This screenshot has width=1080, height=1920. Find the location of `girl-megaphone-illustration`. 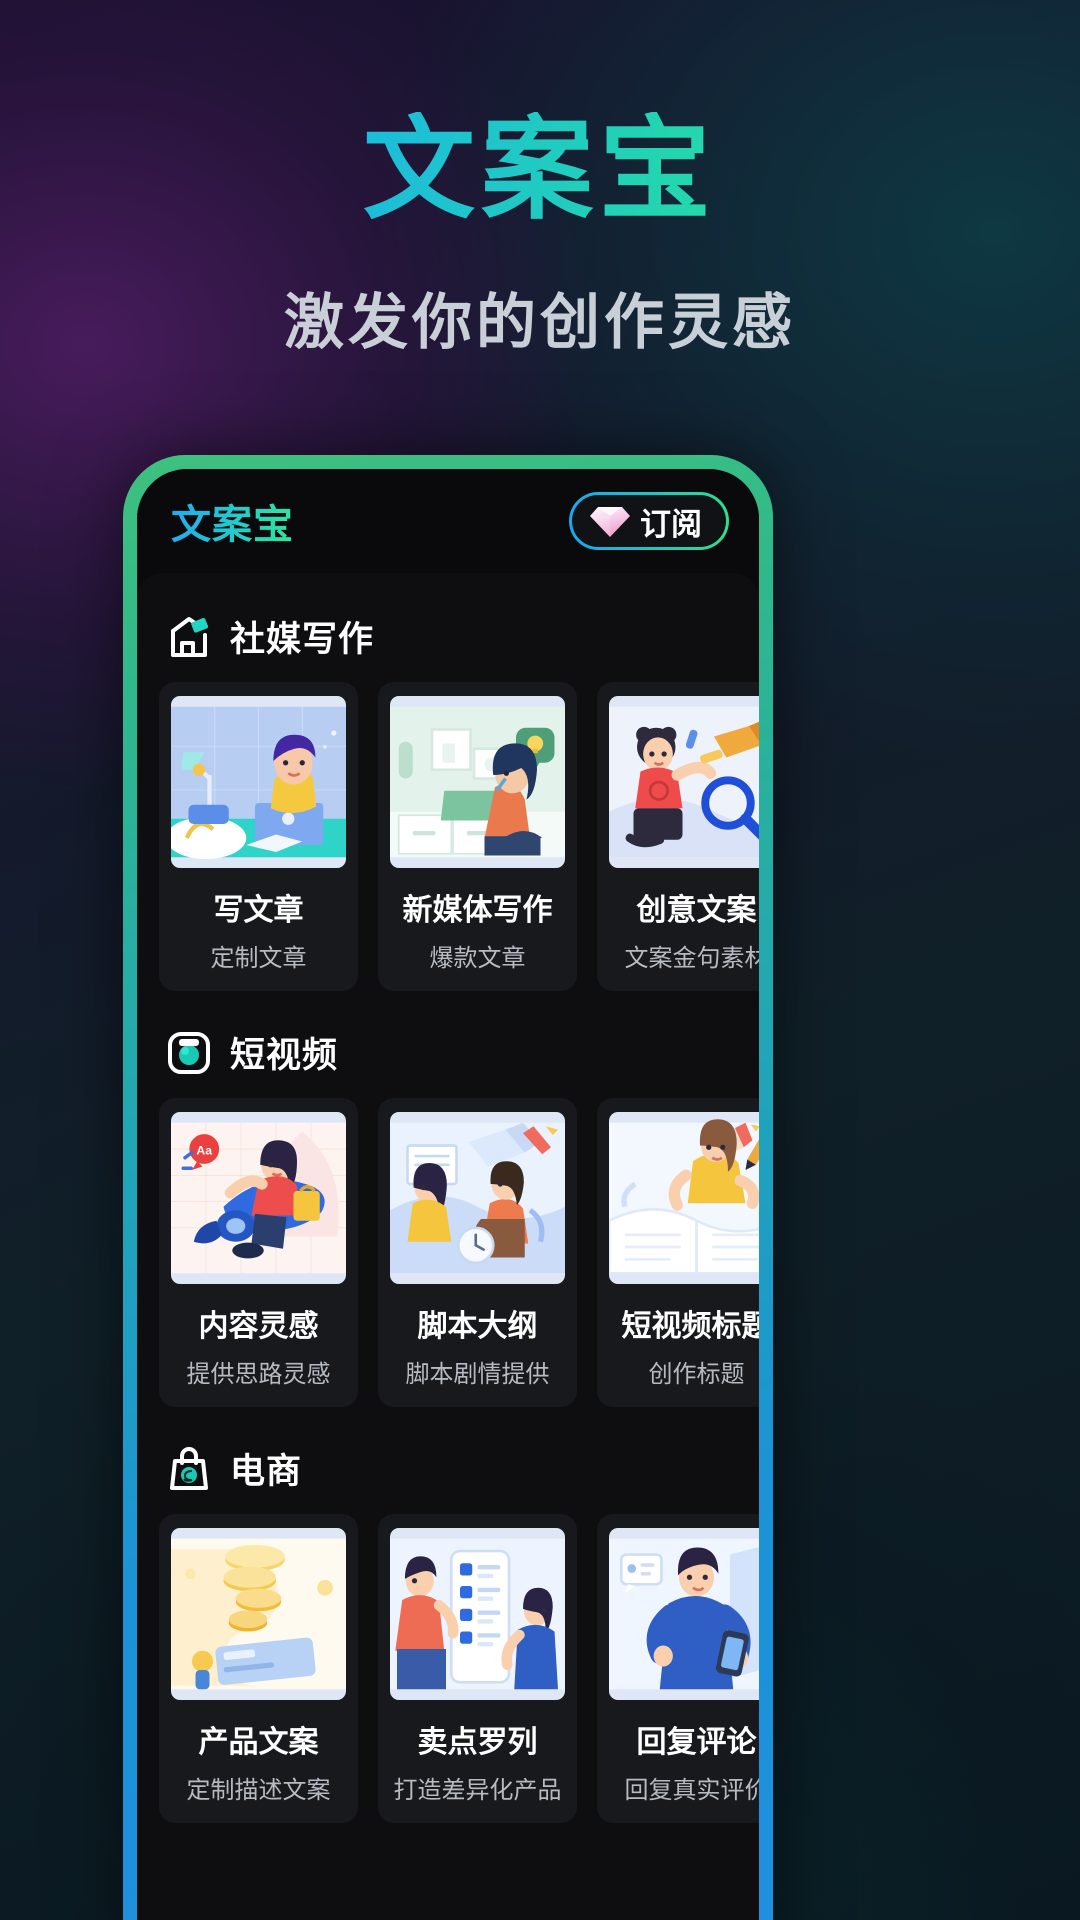

girl-megaphone-illustration is located at coordinates (684, 782).